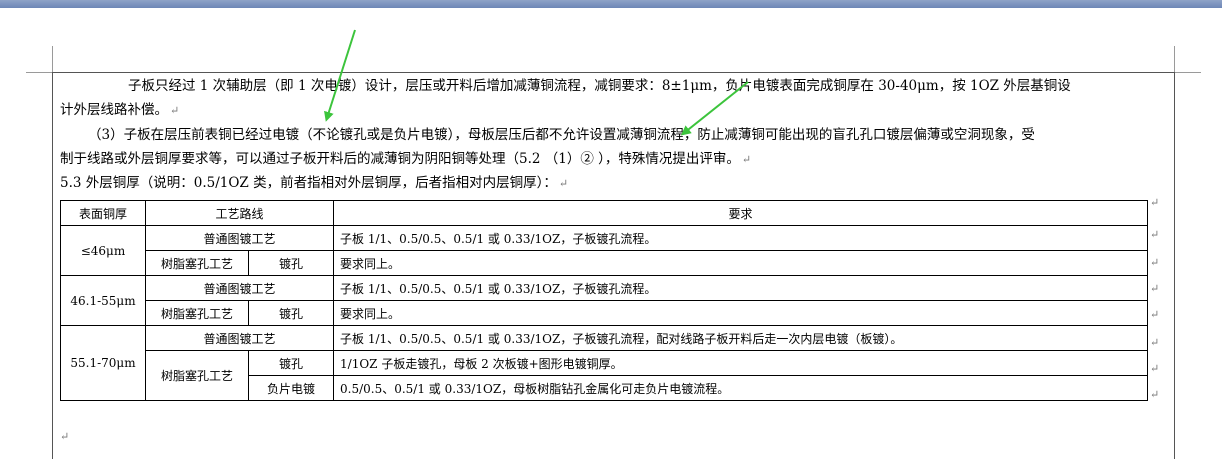 Image resolution: width=1222 pixels, height=459 pixels. I want to click on page-border-right, so click(1174, 265).